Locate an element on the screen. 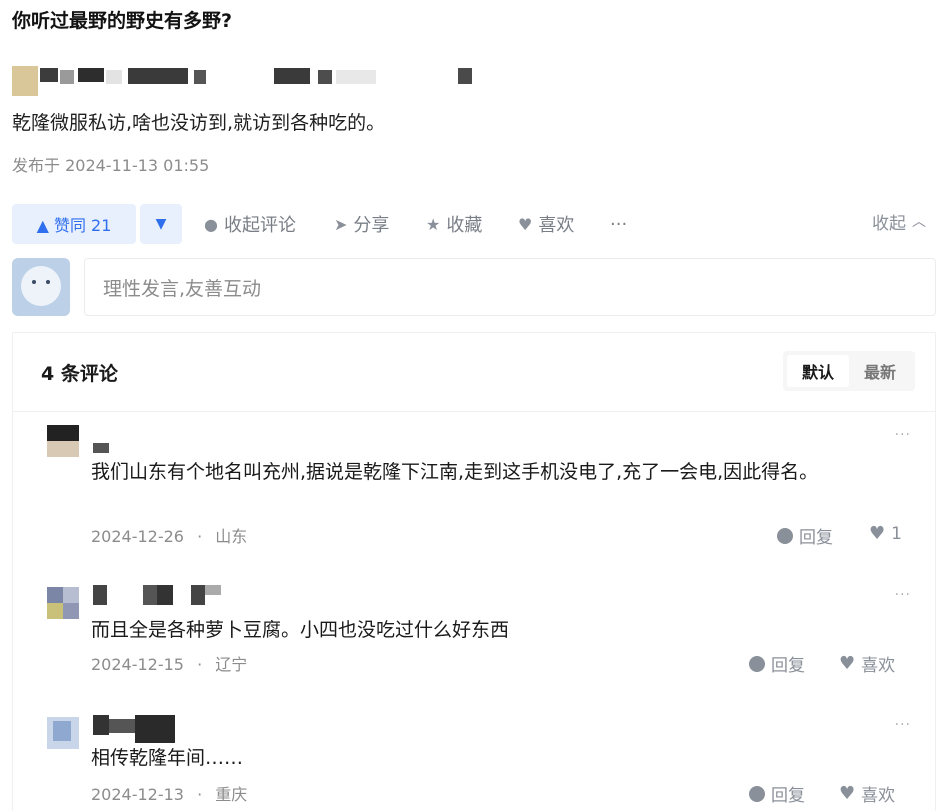 The image size is (936, 811). author-info-obscured is located at coordinates (247, 80).